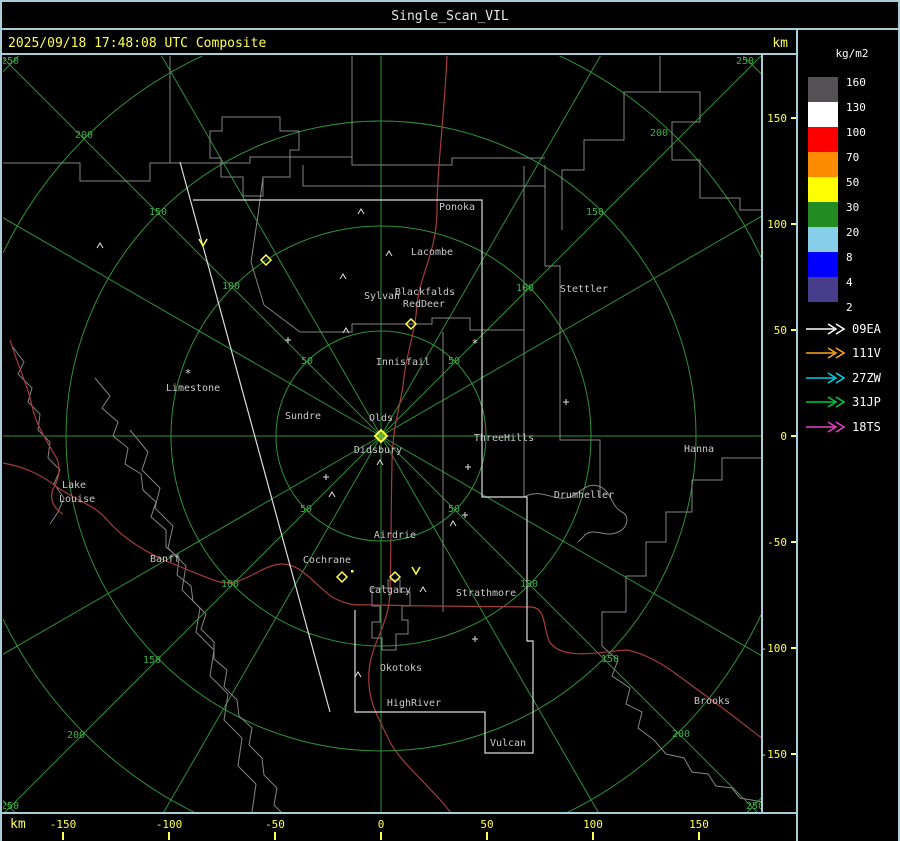 The image size is (900, 841). Describe the element at coordinates (866, 353) in the screenshot. I see `track-id-label: 111V` at that location.